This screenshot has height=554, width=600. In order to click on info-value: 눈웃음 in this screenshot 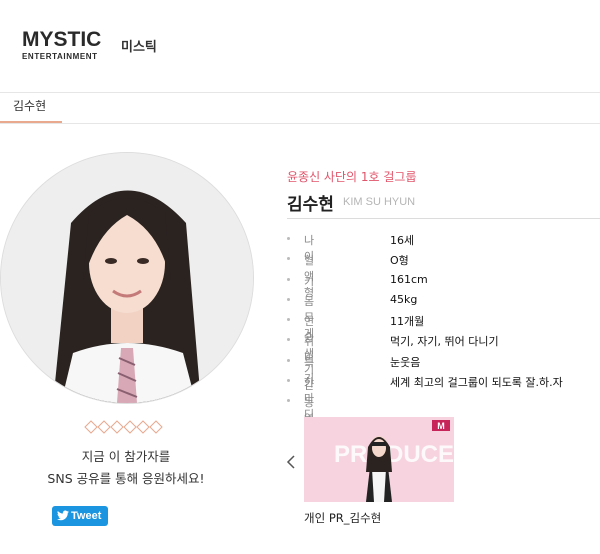, I will do `click(405, 362)`.